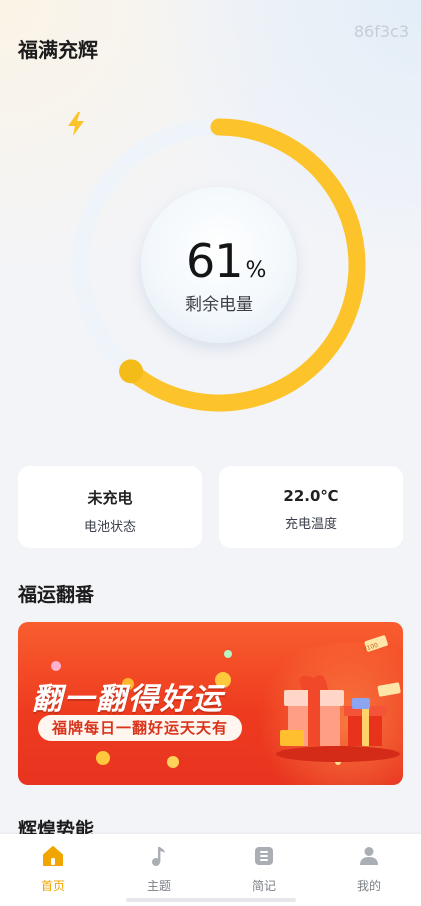  I want to click on coupon-icon, so click(361, 703).